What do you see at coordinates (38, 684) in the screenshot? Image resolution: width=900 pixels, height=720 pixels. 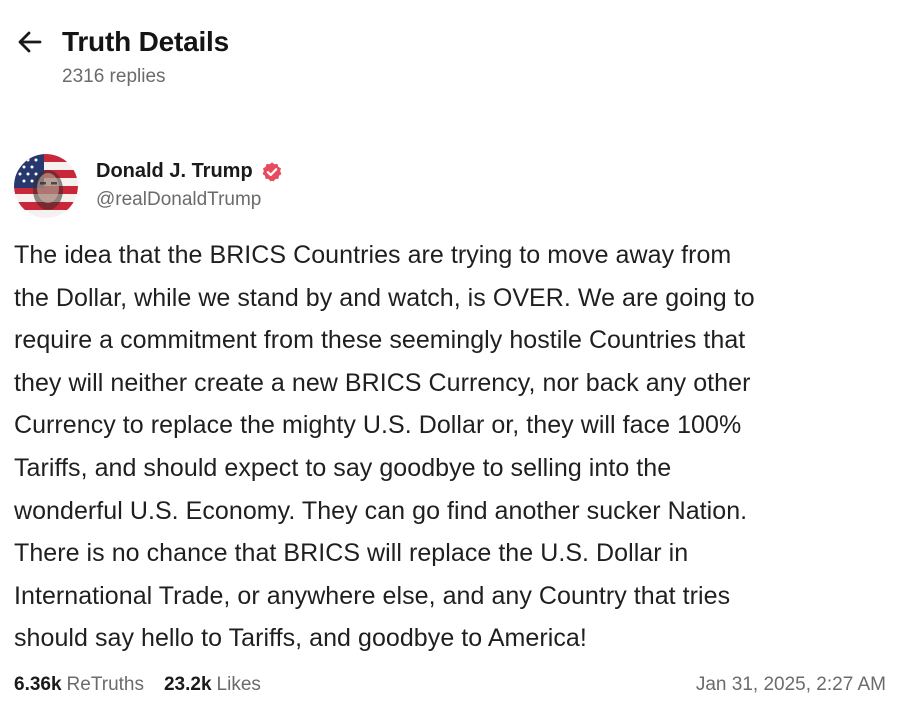 I see `retruths-count: 6.36k` at bounding box center [38, 684].